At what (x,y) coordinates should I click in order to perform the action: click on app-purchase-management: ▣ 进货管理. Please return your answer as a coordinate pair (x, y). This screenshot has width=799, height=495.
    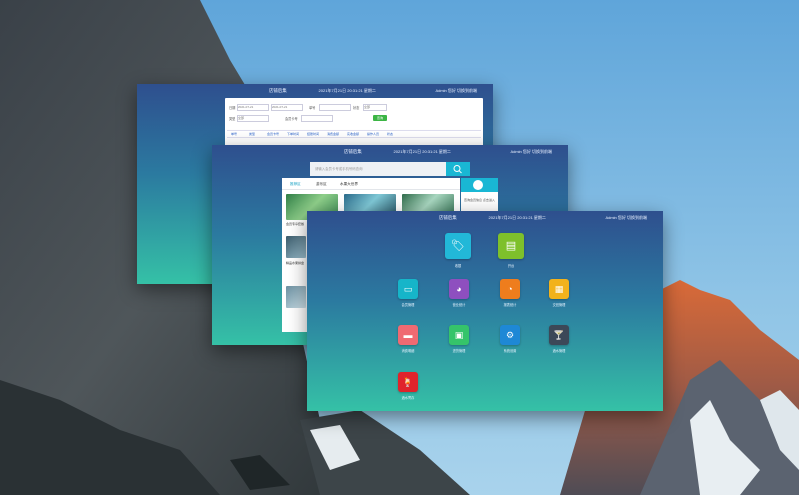
    Looking at the image, I should click on (459, 345).